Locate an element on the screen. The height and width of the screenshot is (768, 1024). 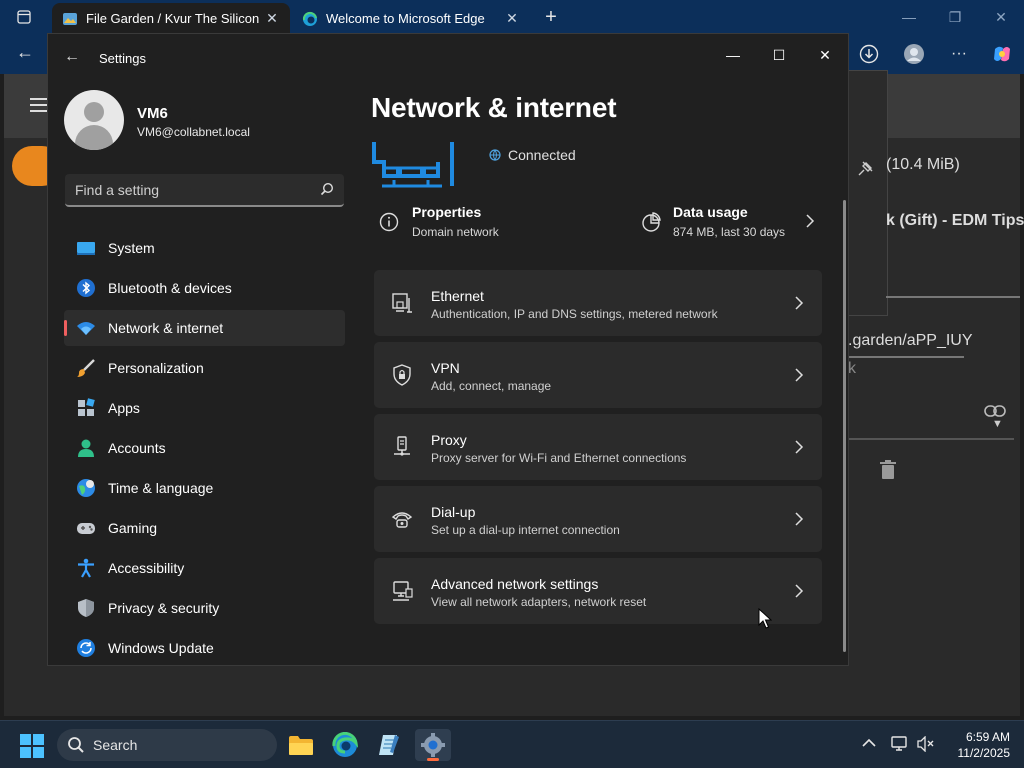
profile-icon is located at coordinates (914, 54).